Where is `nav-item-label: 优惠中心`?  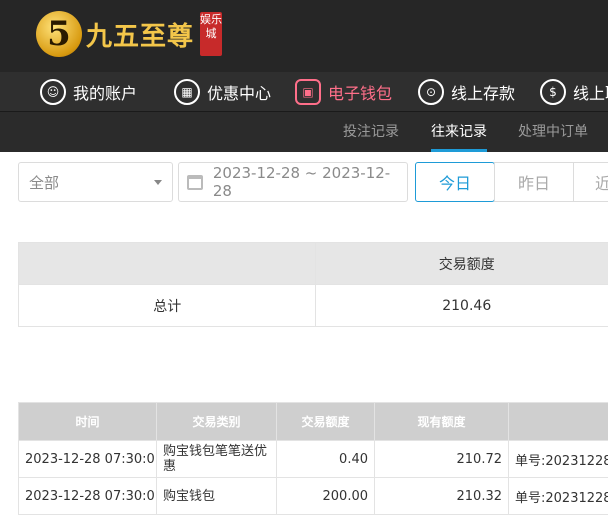 nav-item-label: 优惠中心 is located at coordinates (239, 93).